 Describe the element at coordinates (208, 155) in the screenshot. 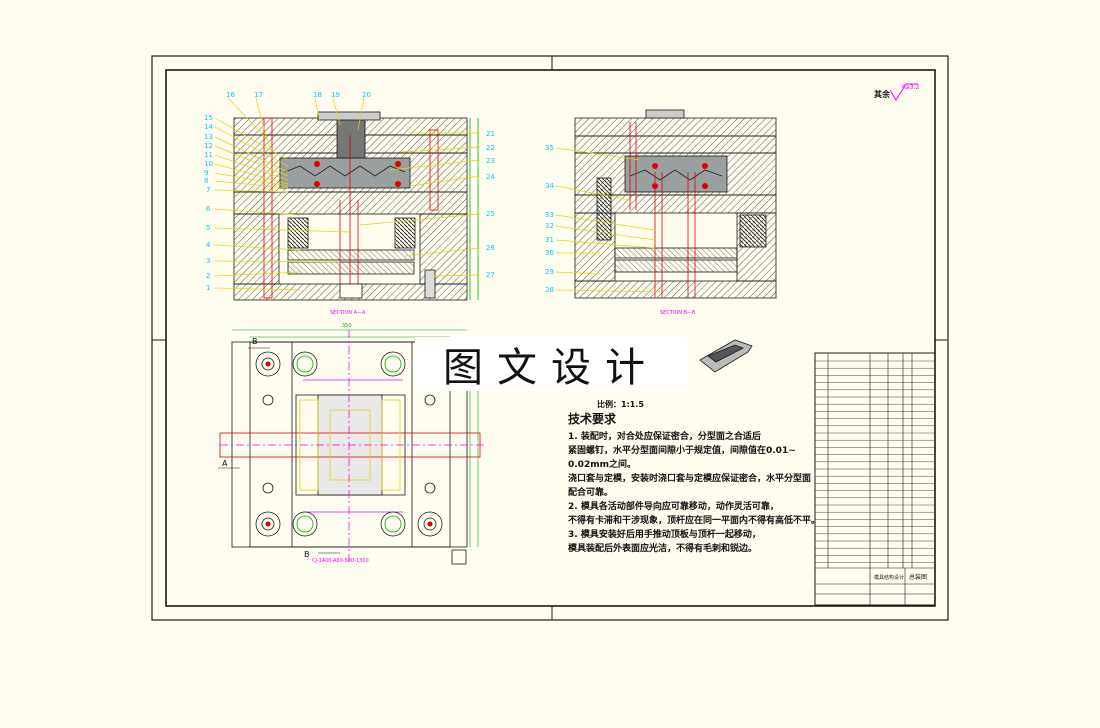

I see `section-aa-callout: 11` at that location.